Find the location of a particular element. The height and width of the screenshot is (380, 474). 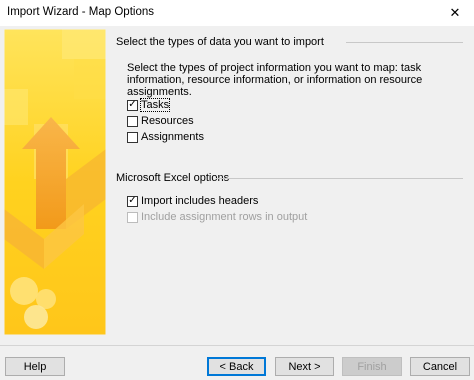

include-assignment-rows-checkbox-row: Include assignment rows in output is located at coordinates (217, 217).